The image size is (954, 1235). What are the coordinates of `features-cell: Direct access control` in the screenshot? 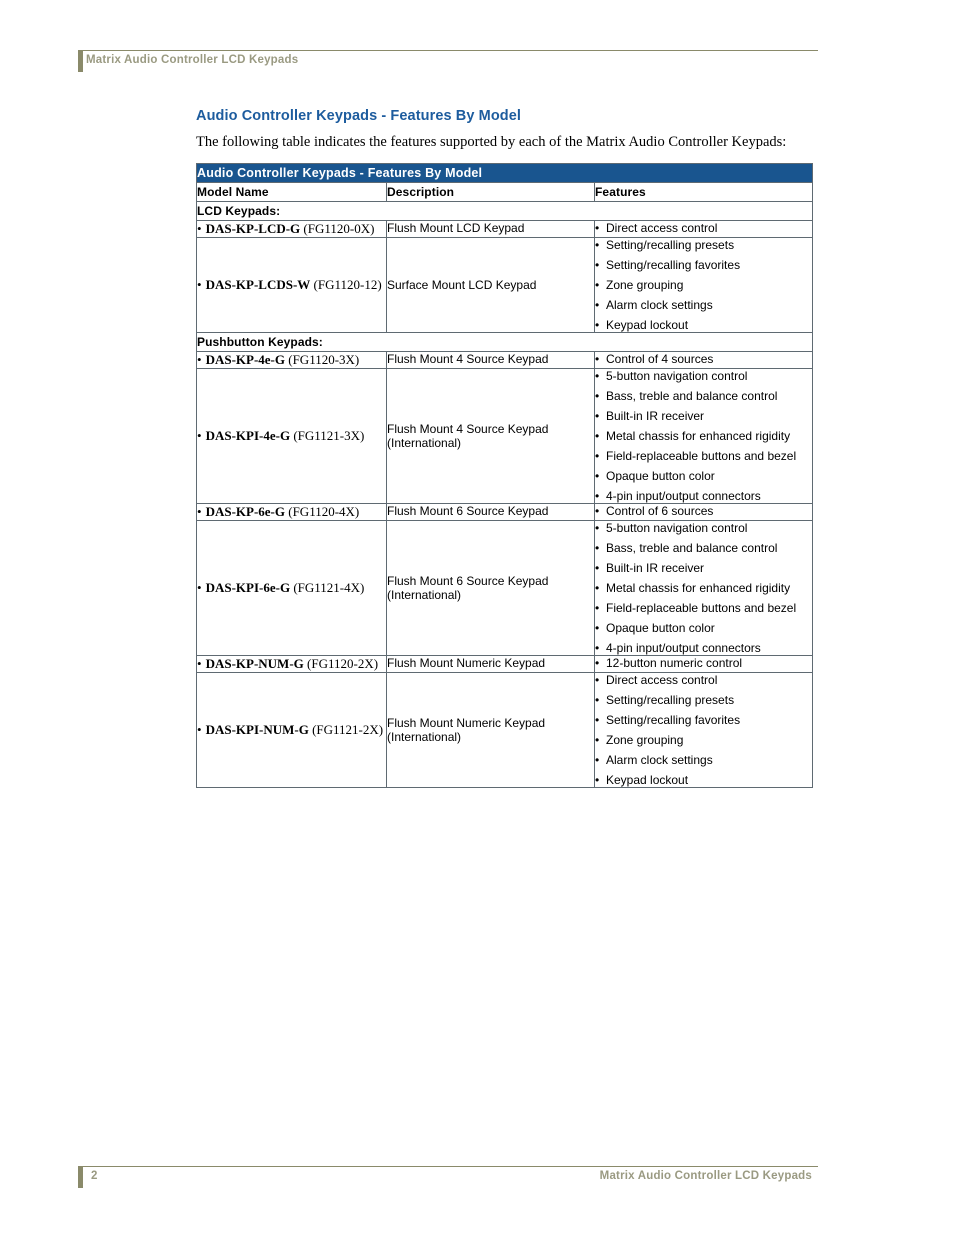 It's located at (703, 229).